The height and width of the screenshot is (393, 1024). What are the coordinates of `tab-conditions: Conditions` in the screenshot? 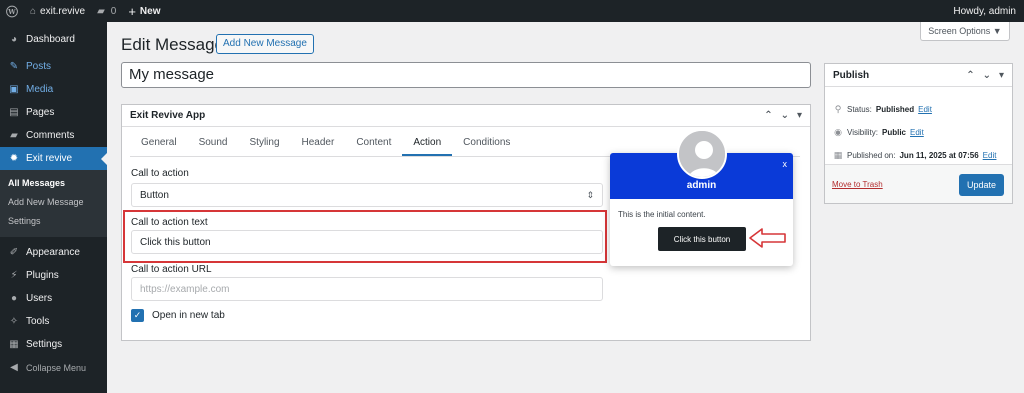 It's located at (486, 143).